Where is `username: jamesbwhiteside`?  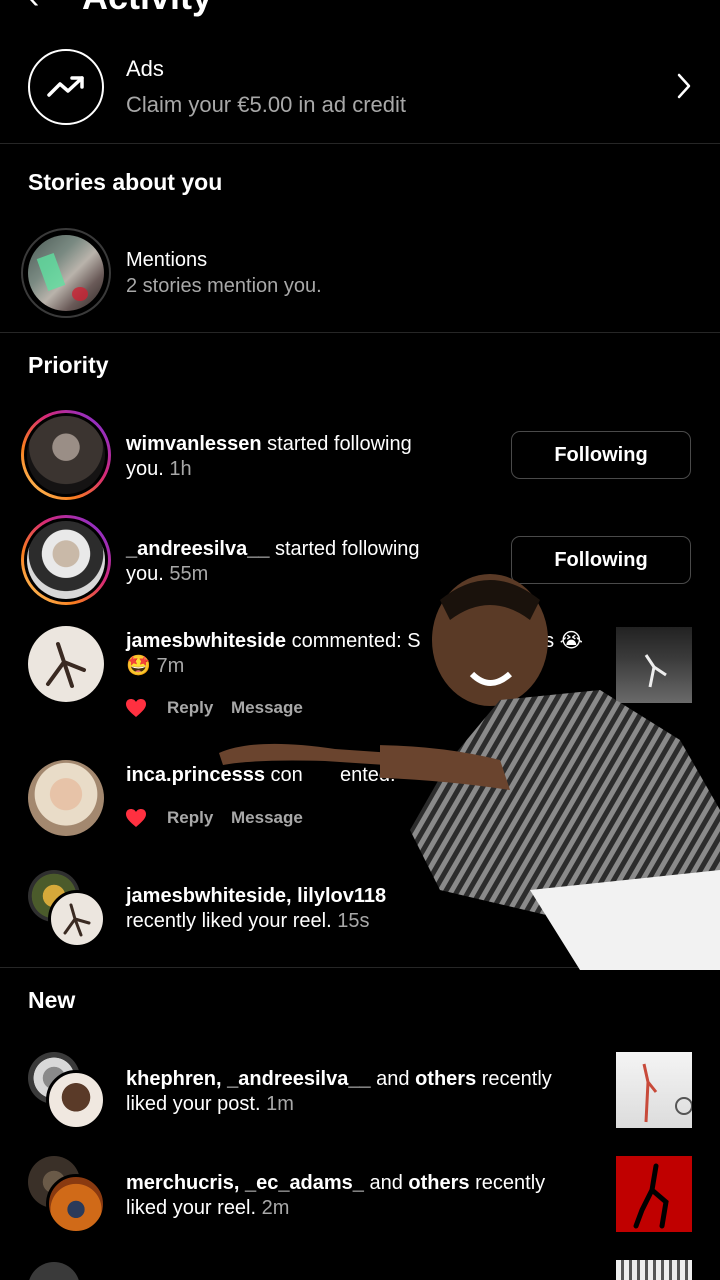
username: jamesbwhiteside is located at coordinates (206, 641).